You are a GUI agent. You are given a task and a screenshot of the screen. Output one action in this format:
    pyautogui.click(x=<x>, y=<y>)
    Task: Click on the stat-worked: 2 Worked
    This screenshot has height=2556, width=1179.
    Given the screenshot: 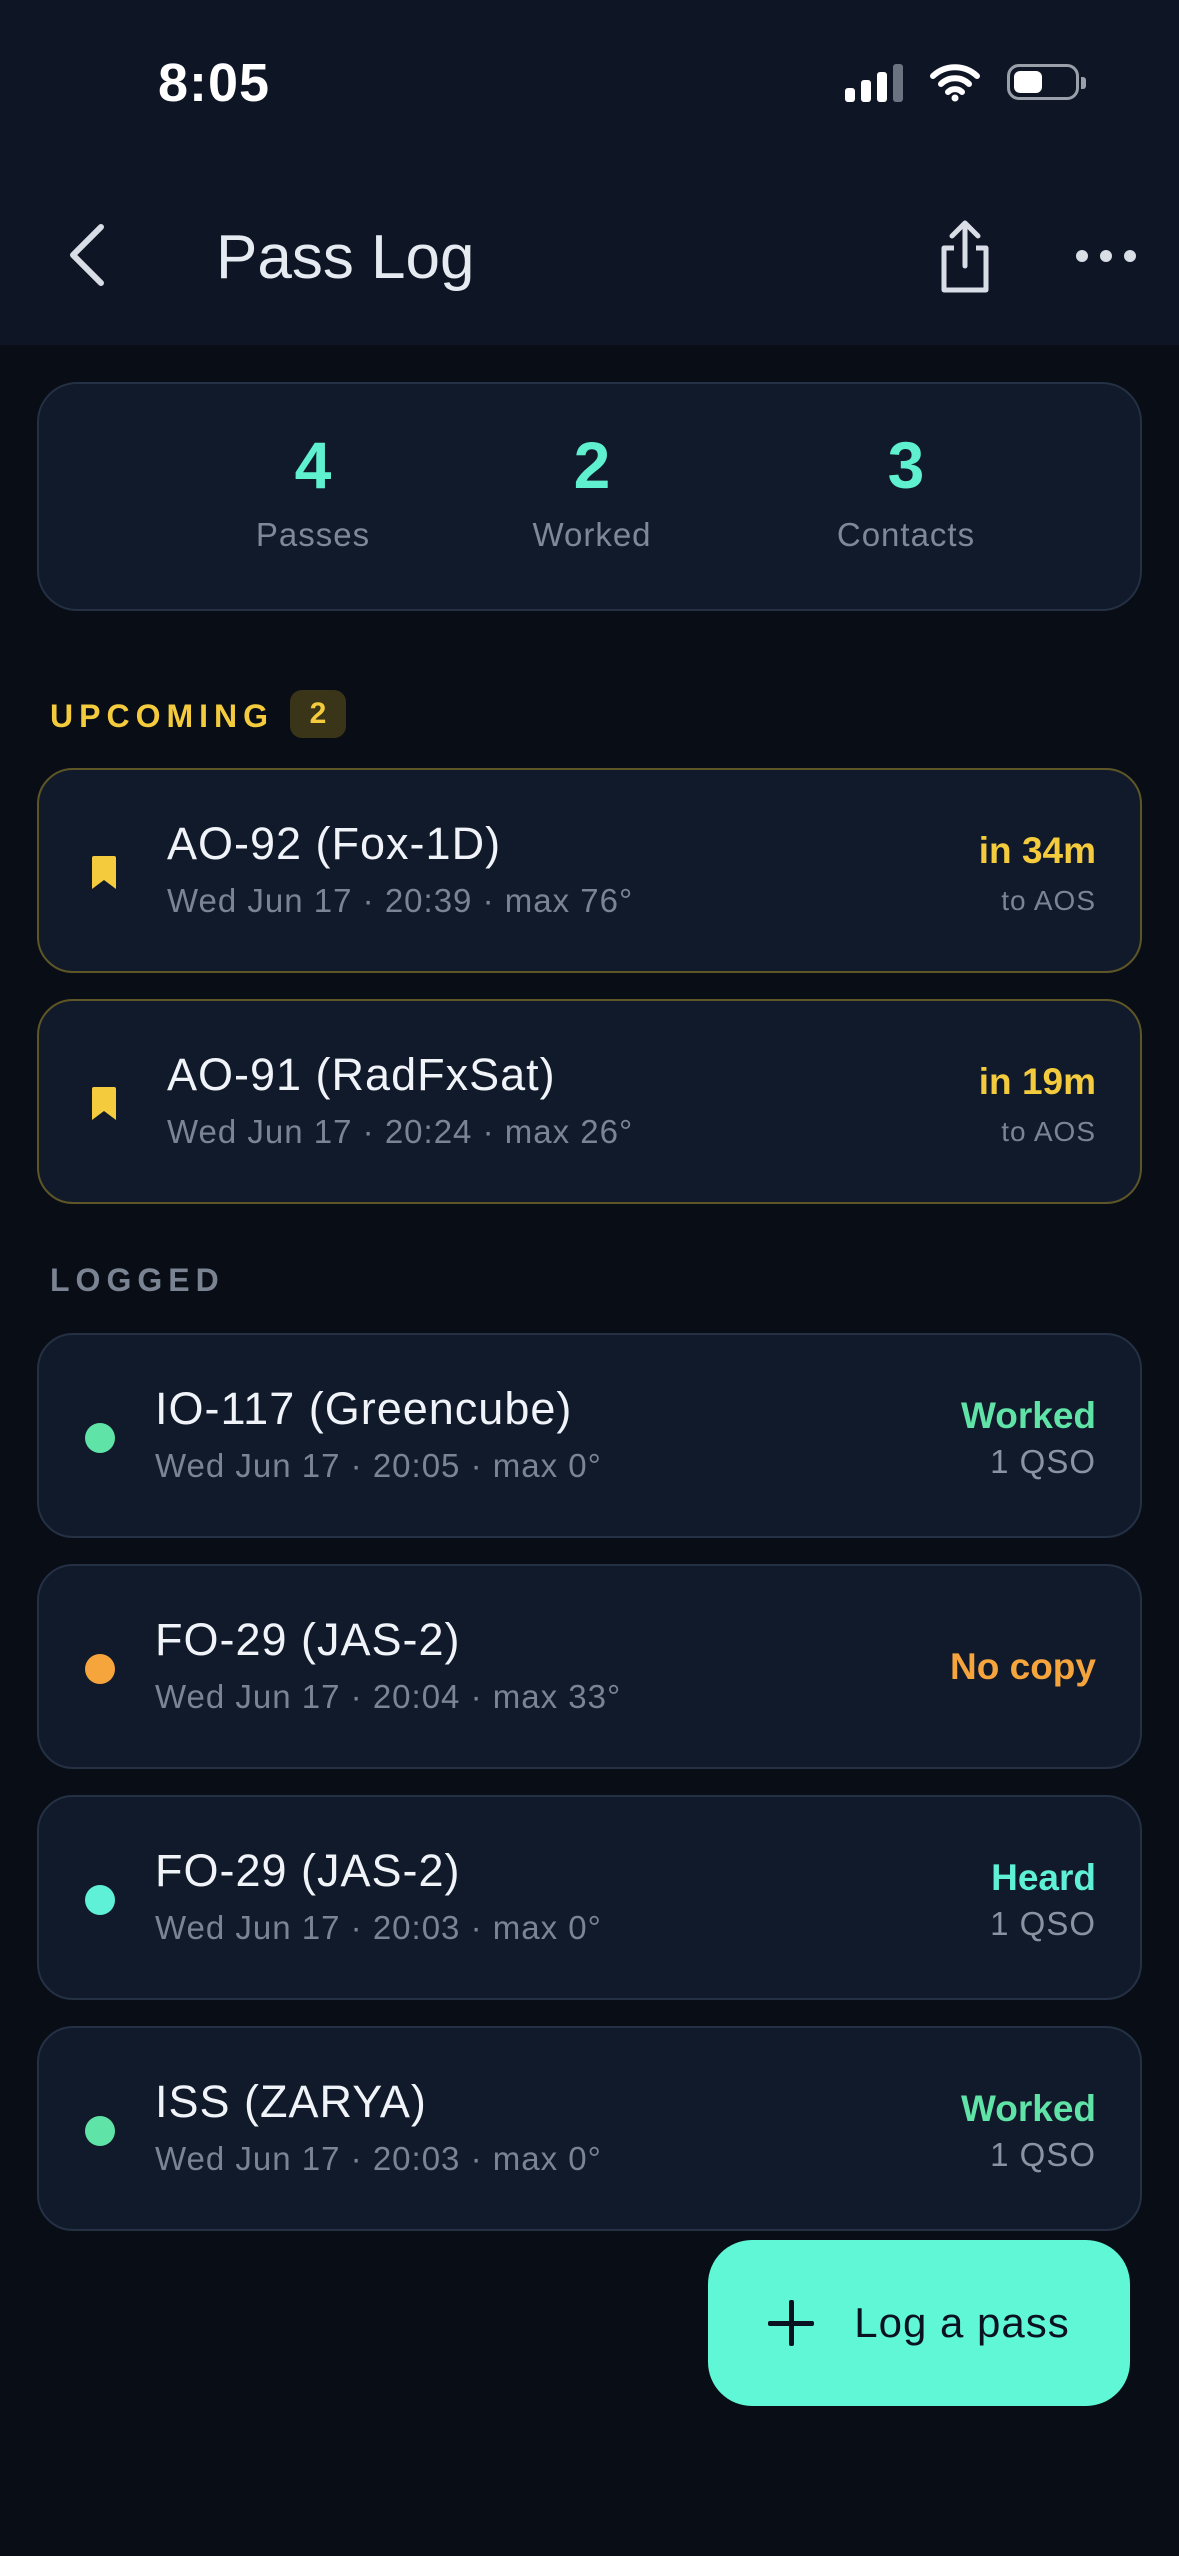 What is the action you would take?
    pyautogui.click(x=592, y=493)
    